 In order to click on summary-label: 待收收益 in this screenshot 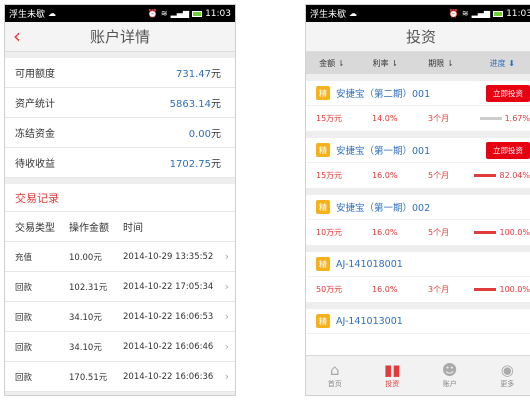, I will do `click(35, 164)`.